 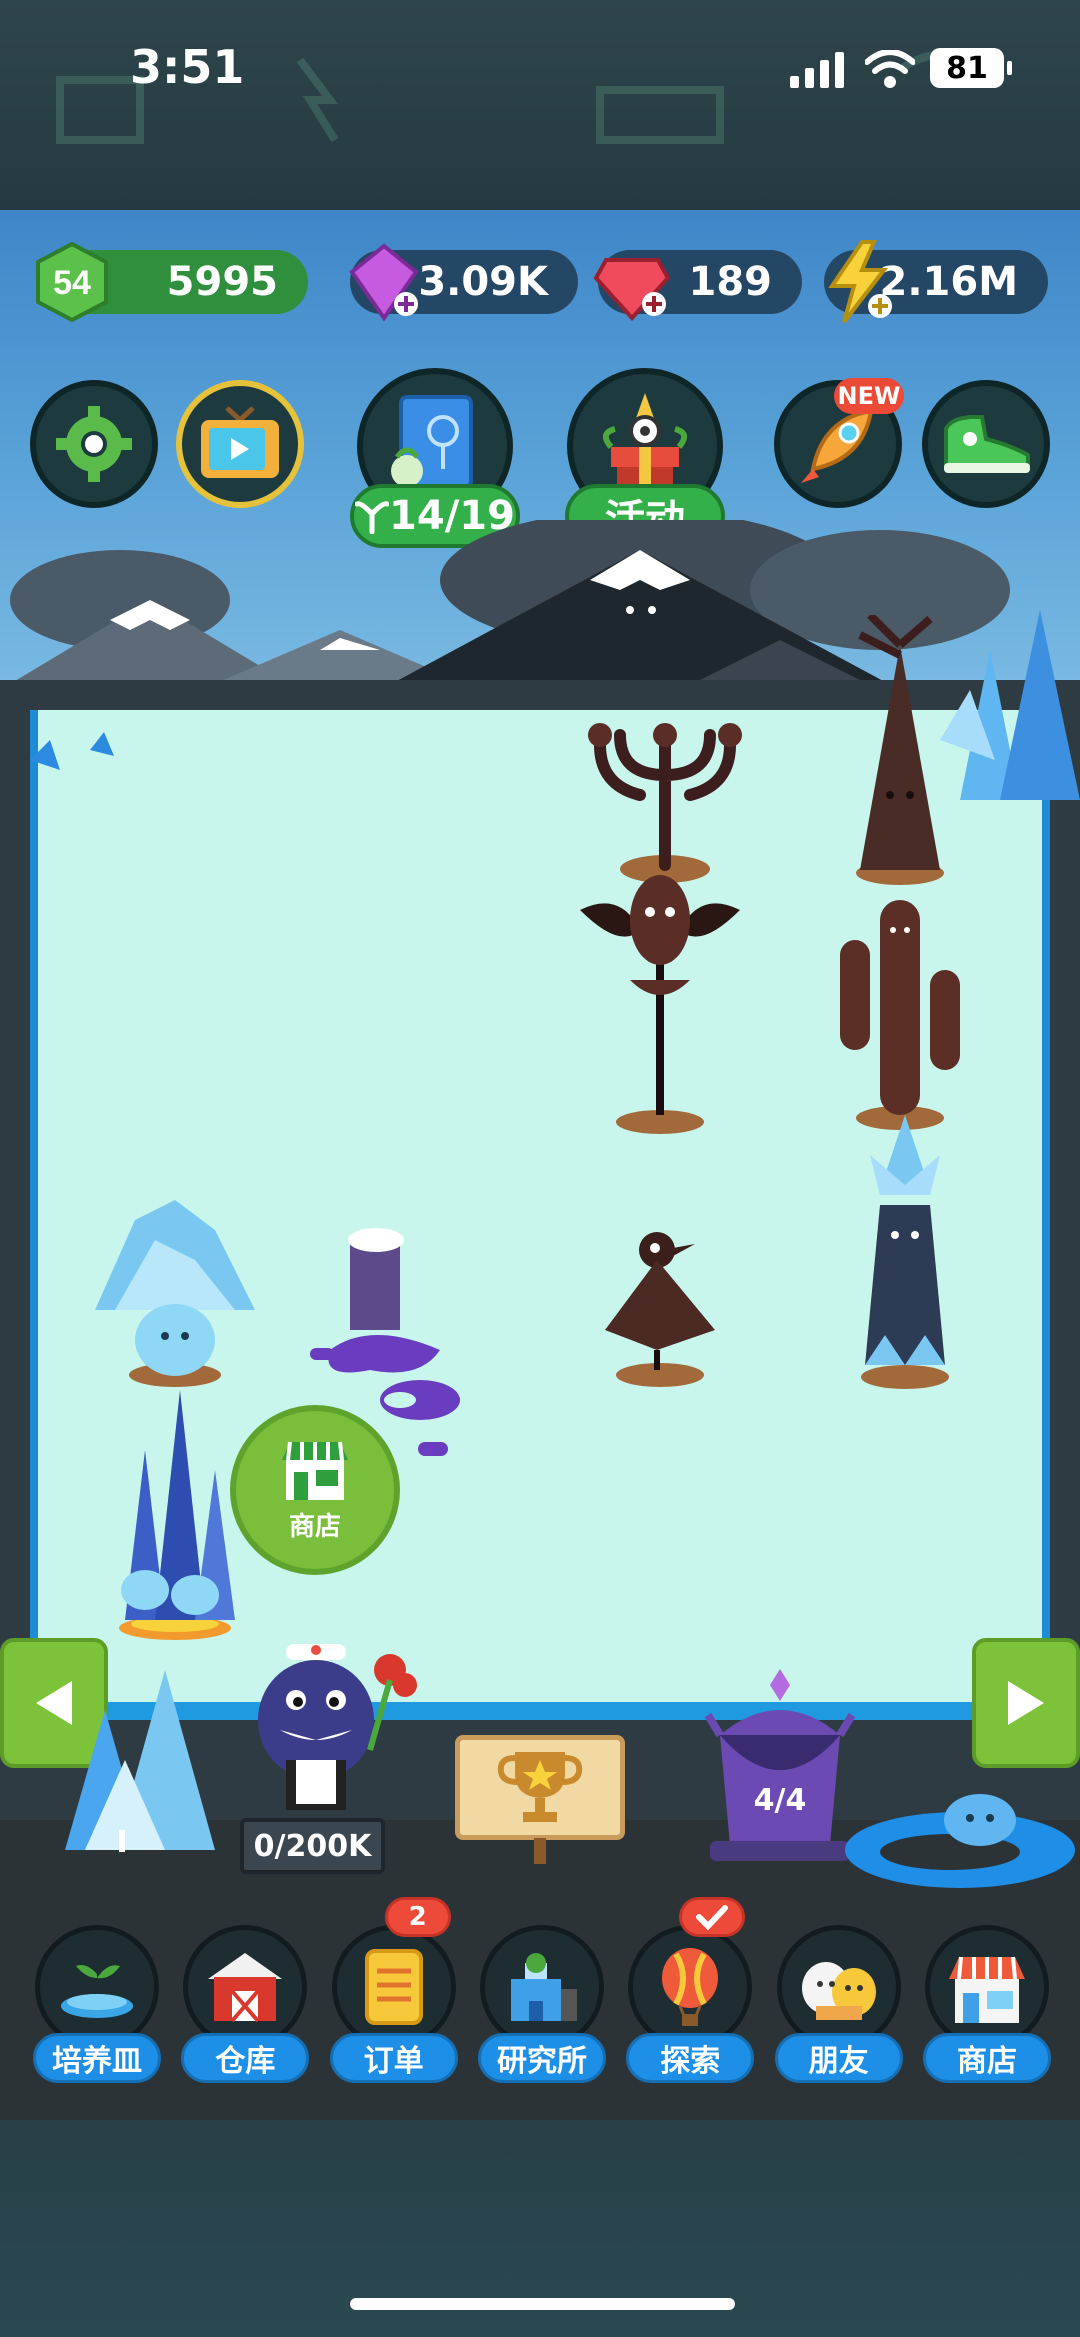 I want to click on dock-orders-label: 订单, so click(x=393, y=2058).